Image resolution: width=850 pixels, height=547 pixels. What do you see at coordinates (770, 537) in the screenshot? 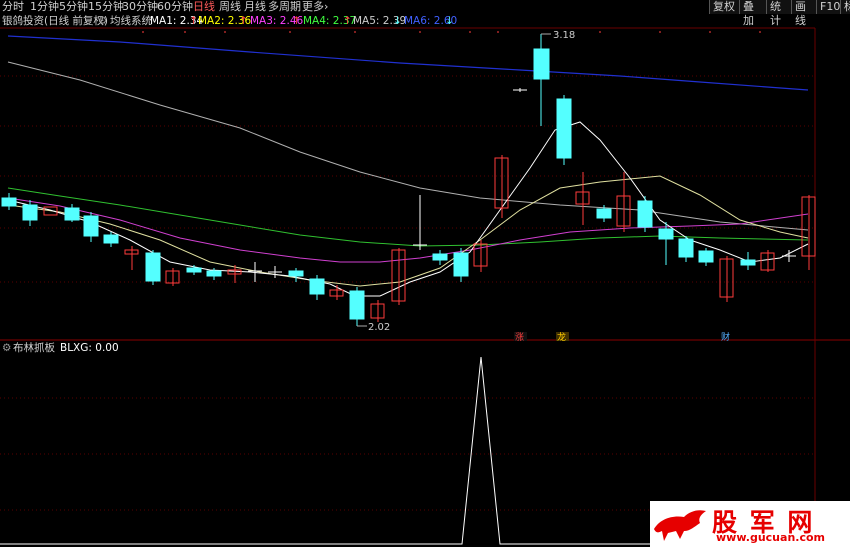
I see `watermark-url: www.gucuan.com` at bounding box center [770, 537].